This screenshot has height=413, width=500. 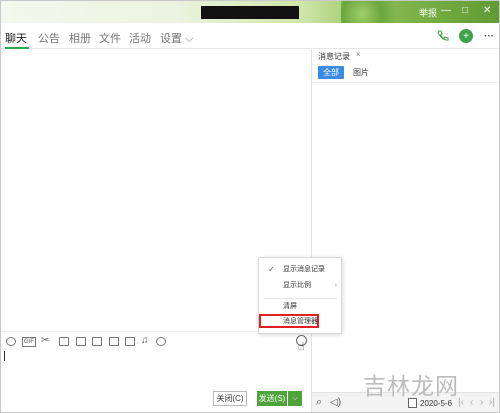 What do you see at coordinates (161, 341) in the screenshot?
I see `more-tools-icon` at bounding box center [161, 341].